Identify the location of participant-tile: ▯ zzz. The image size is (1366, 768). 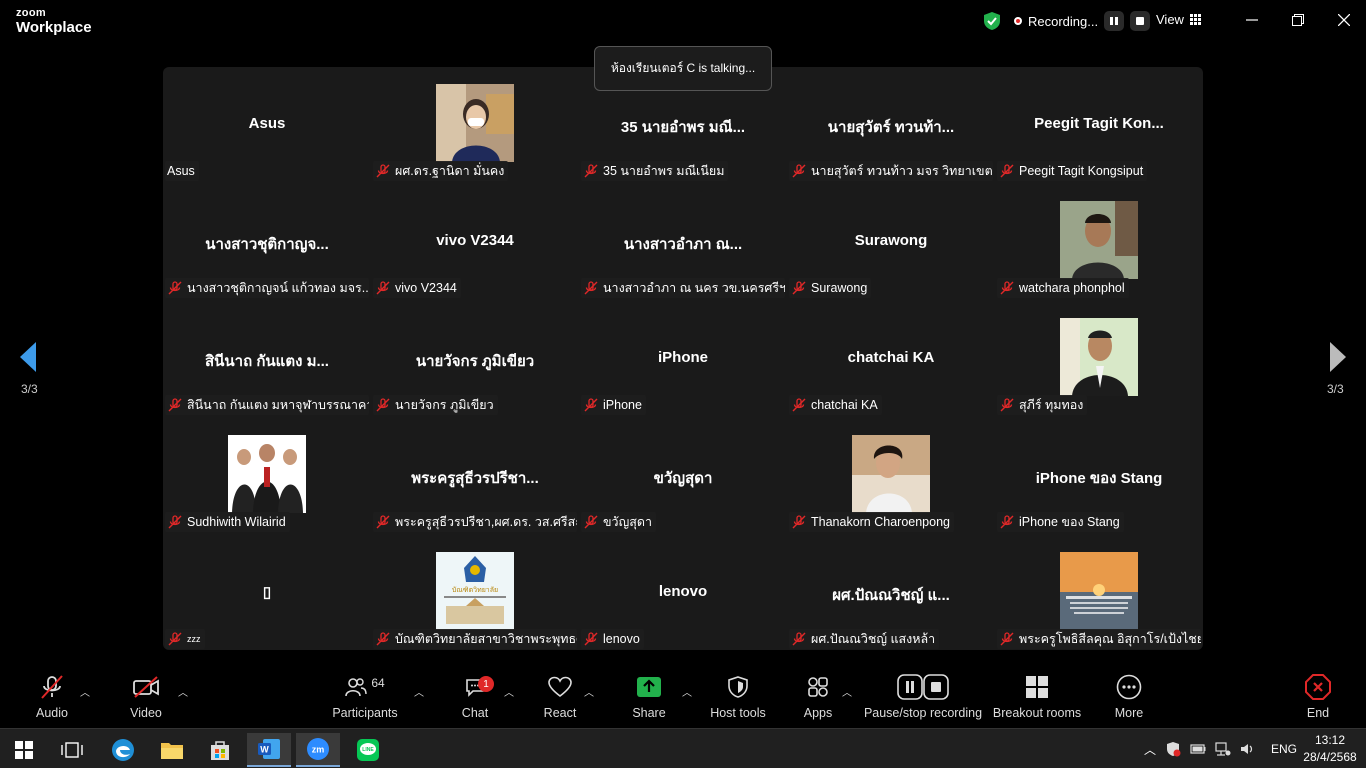
(267, 593).